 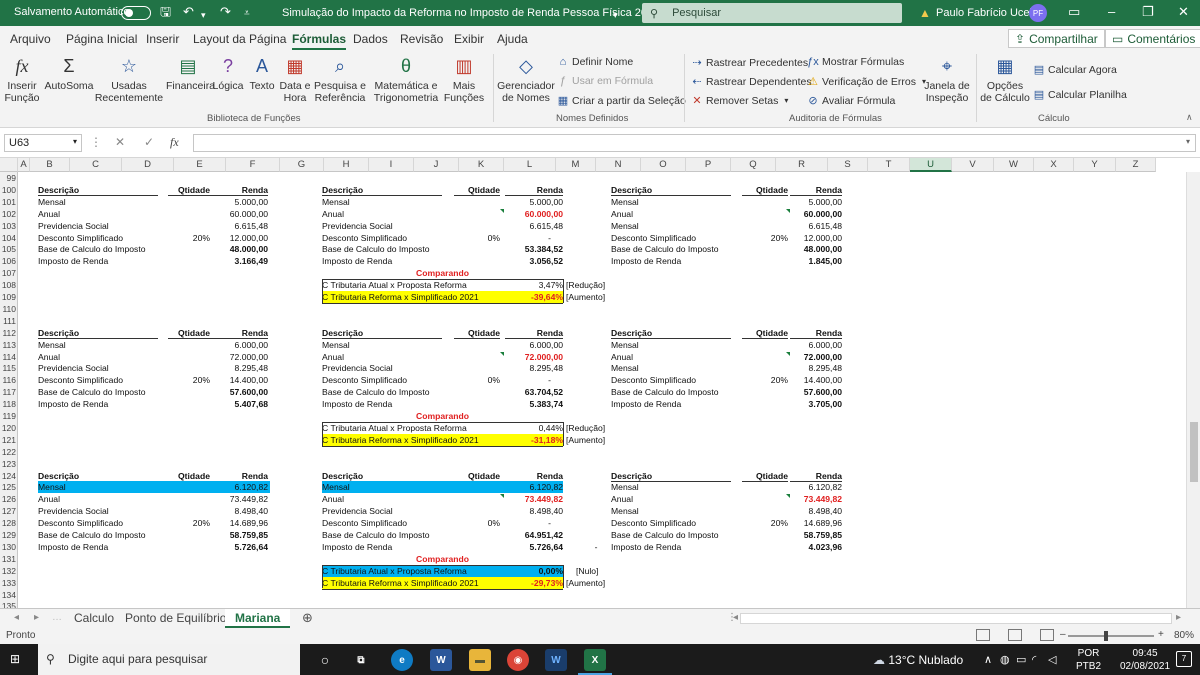 What do you see at coordinates (412, 440) in the screenshot?
I see `label-comparison-reforma-simplificado: C Tributaria Reforma x Simplificado 2021` at bounding box center [412, 440].